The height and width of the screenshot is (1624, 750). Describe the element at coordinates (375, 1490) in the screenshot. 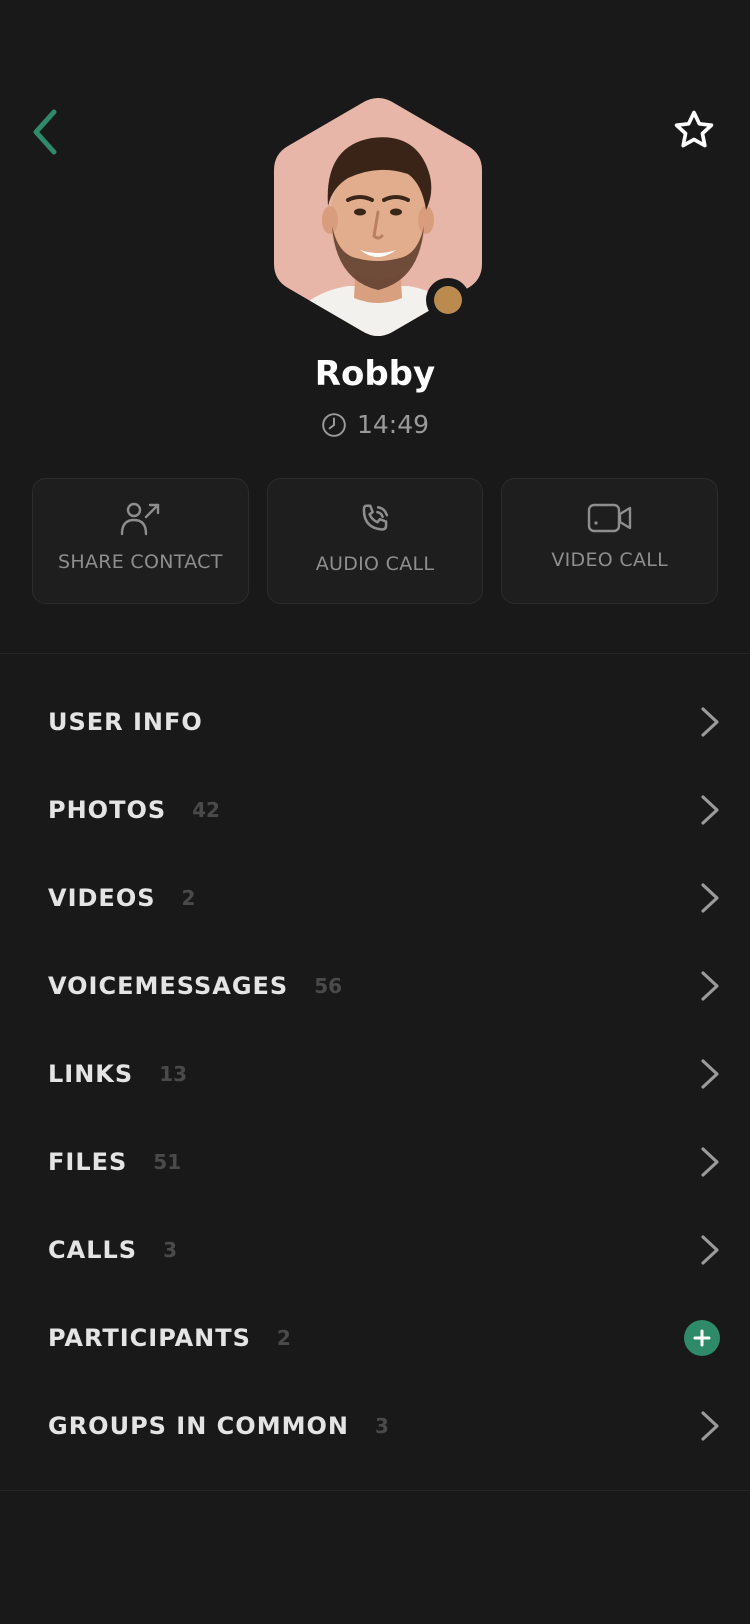

I see `divider-bottom` at that location.